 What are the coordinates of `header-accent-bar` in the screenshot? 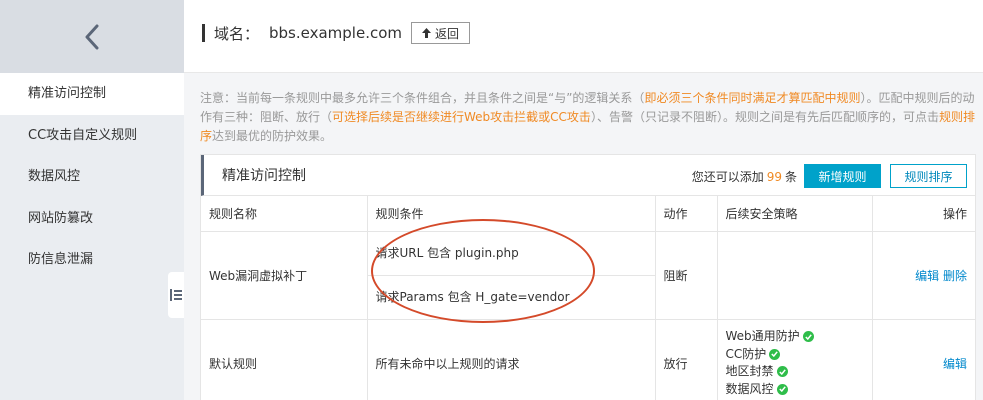 It's located at (203, 33).